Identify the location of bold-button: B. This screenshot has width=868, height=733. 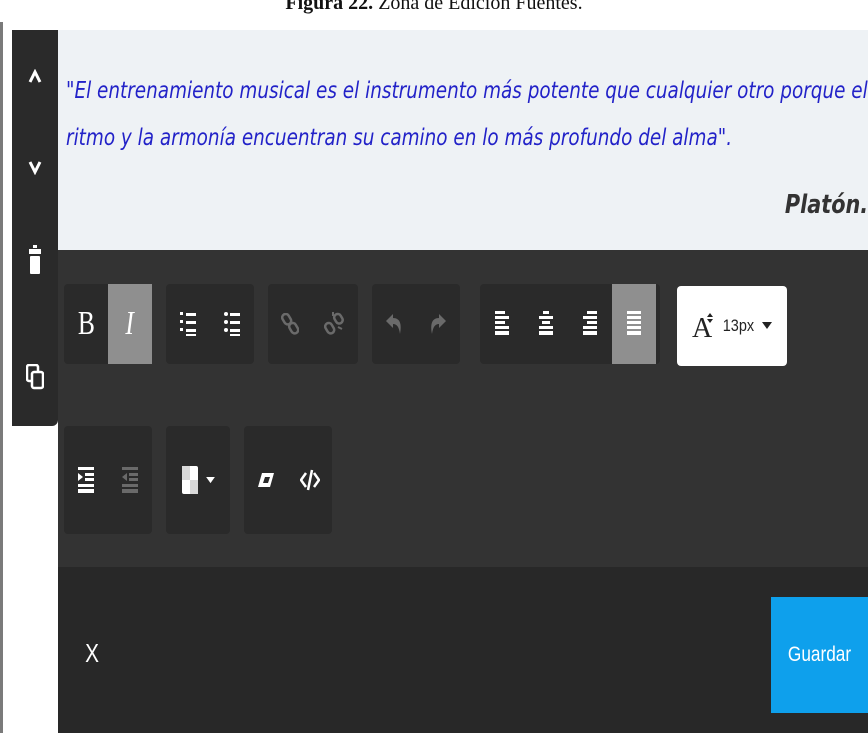
(86, 324).